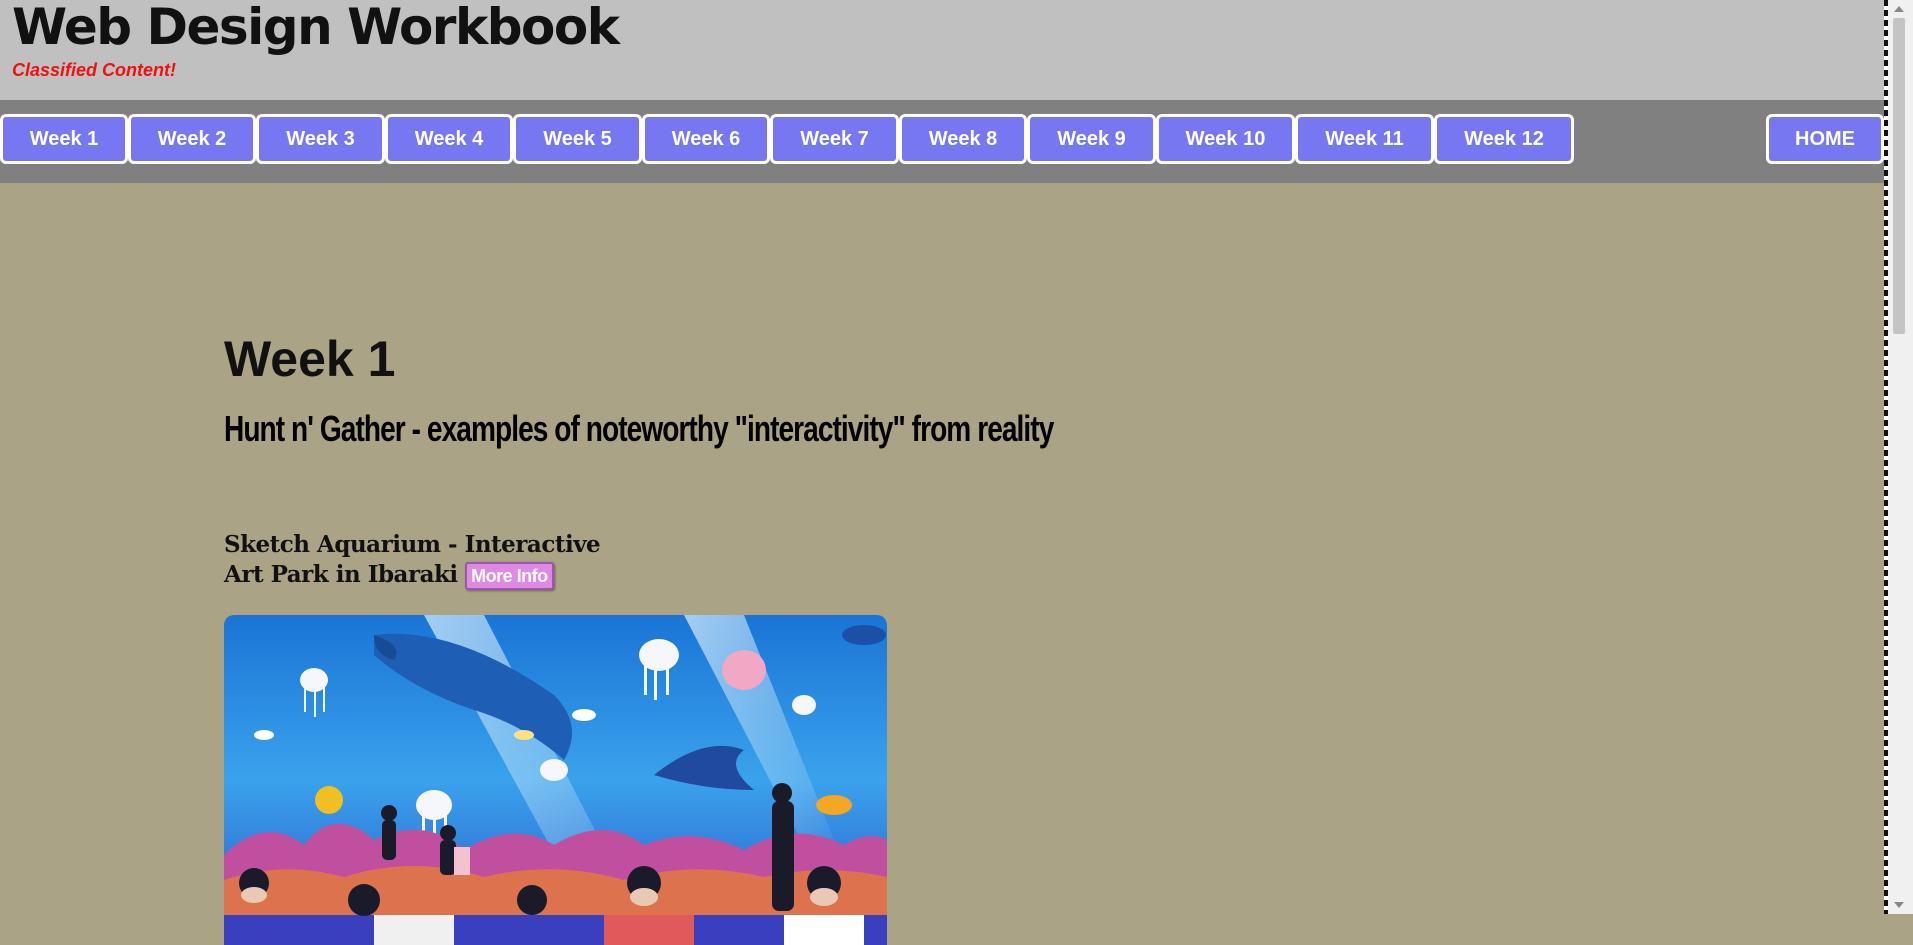 The image size is (1913, 945). What do you see at coordinates (1899, 905) in the screenshot?
I see `scroll-down-arrow-icon` at bounding box center [1899, 905].